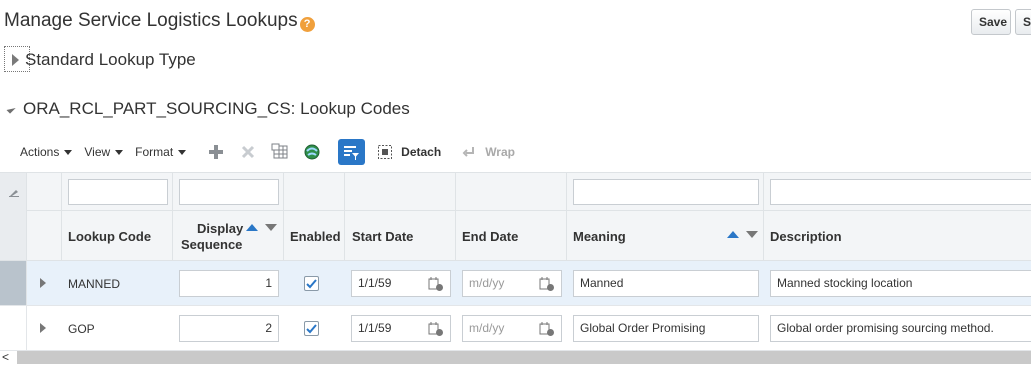  Describe the element at coordinates (515, 152) in the screenshot. I see `table-toolbar: Actions View Format Detach Wrap` at that location.